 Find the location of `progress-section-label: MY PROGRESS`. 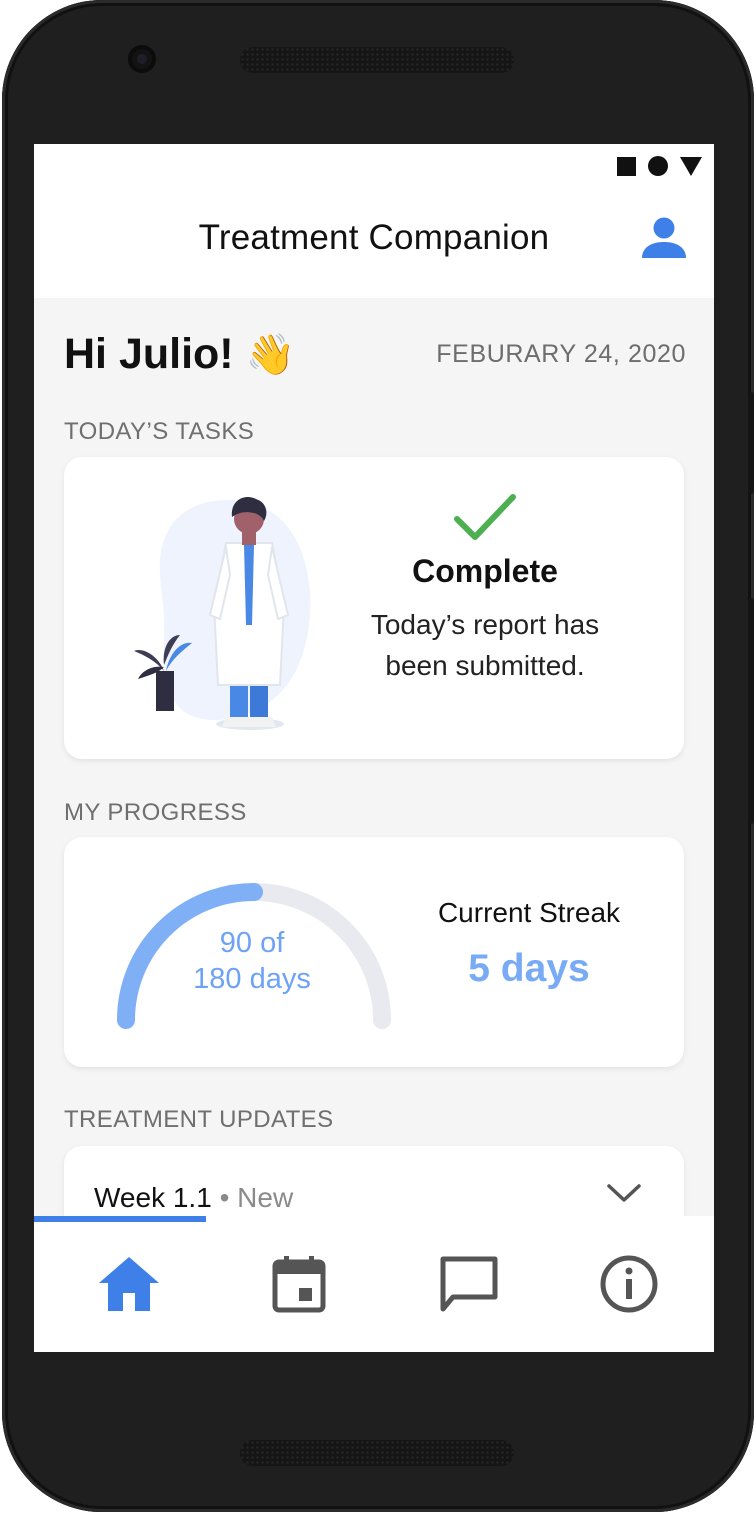

progress-section-label: MY PROGRESS is located at coordinates (155, 812).